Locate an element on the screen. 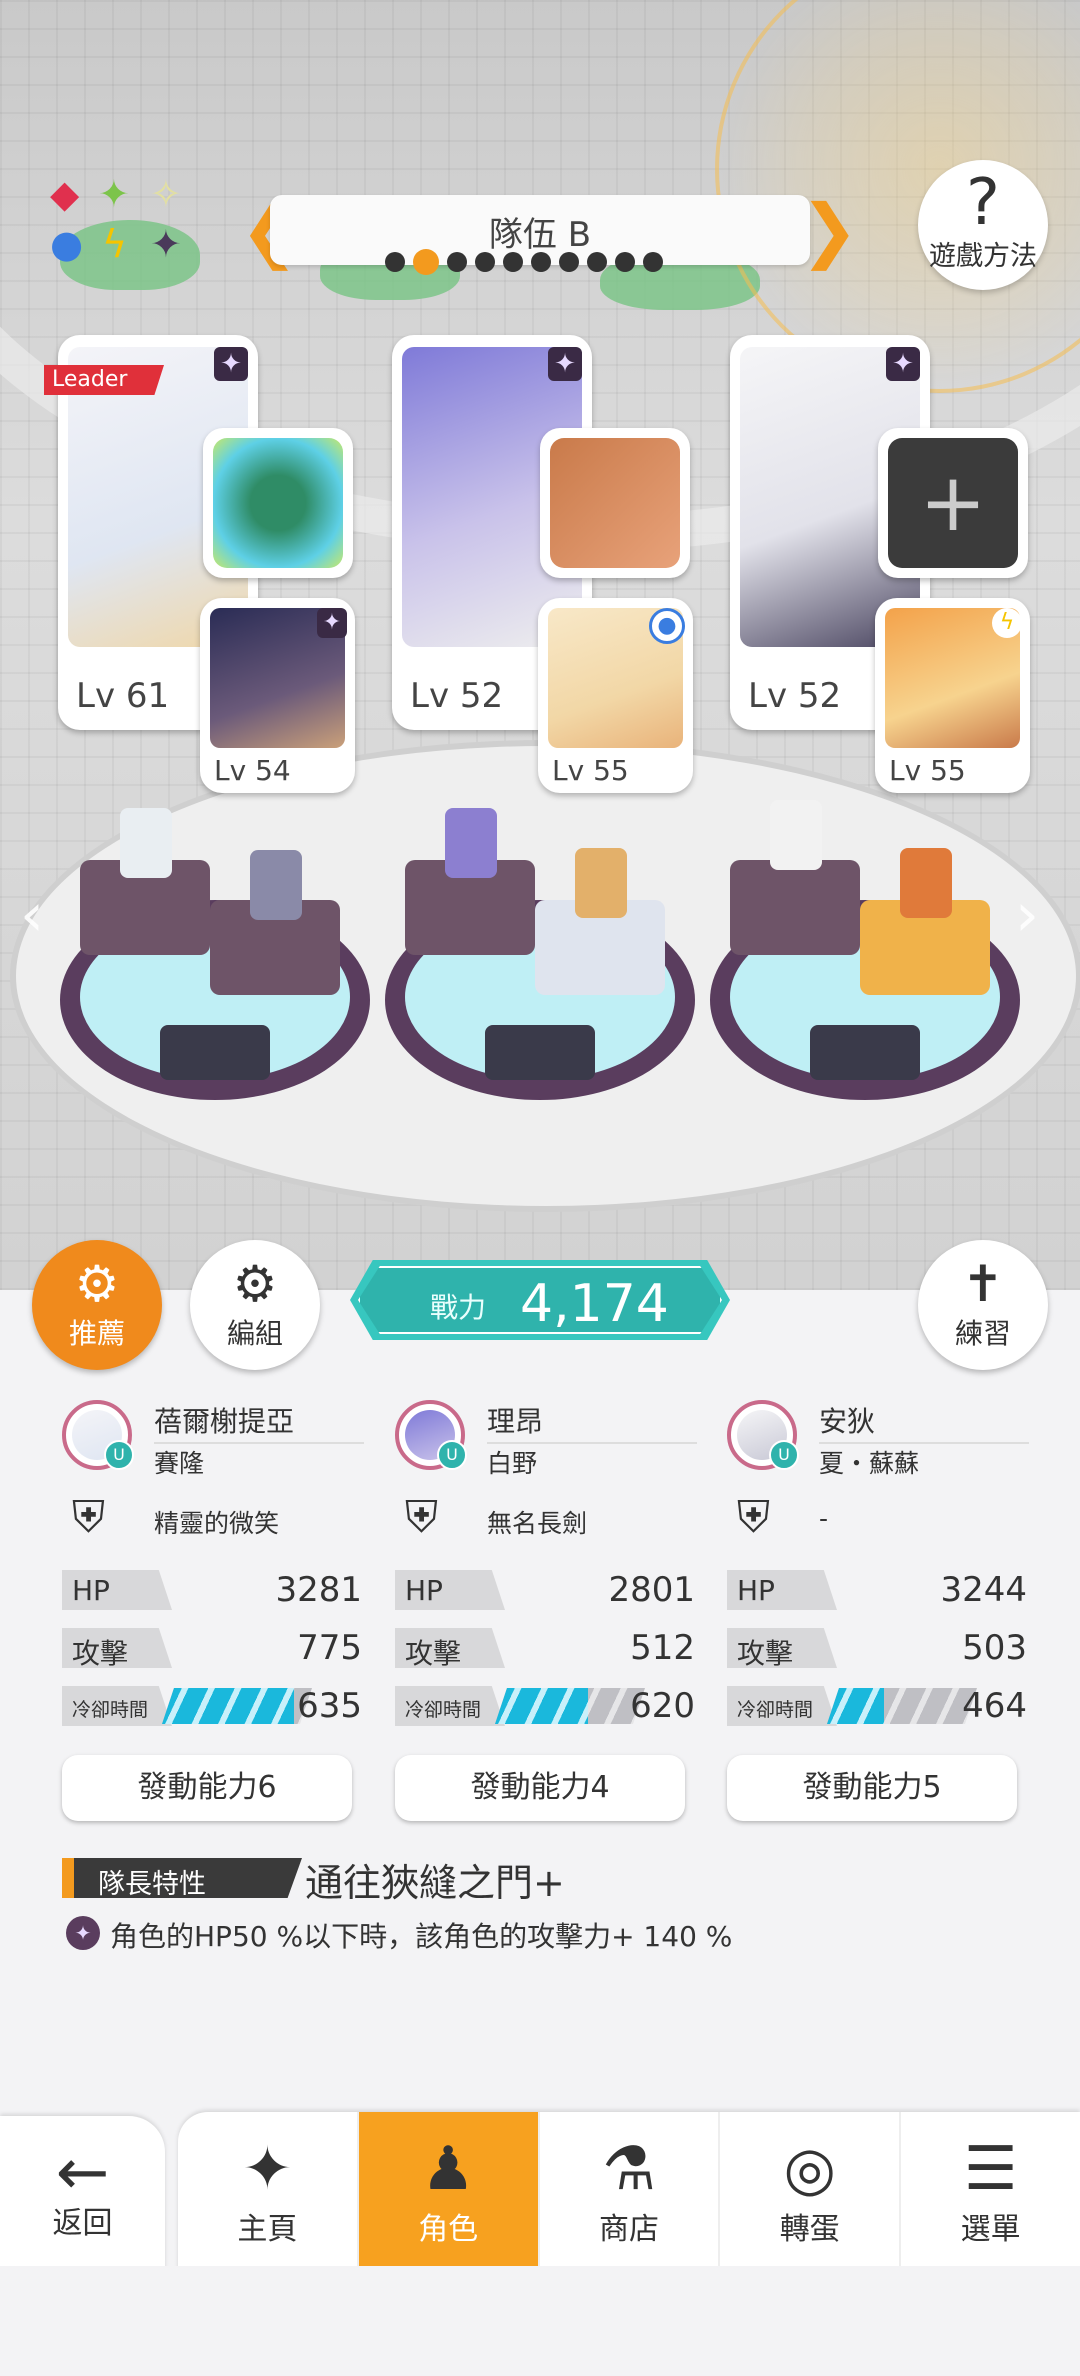  character-level: Lv 54 is located at coordinates (252, 770).